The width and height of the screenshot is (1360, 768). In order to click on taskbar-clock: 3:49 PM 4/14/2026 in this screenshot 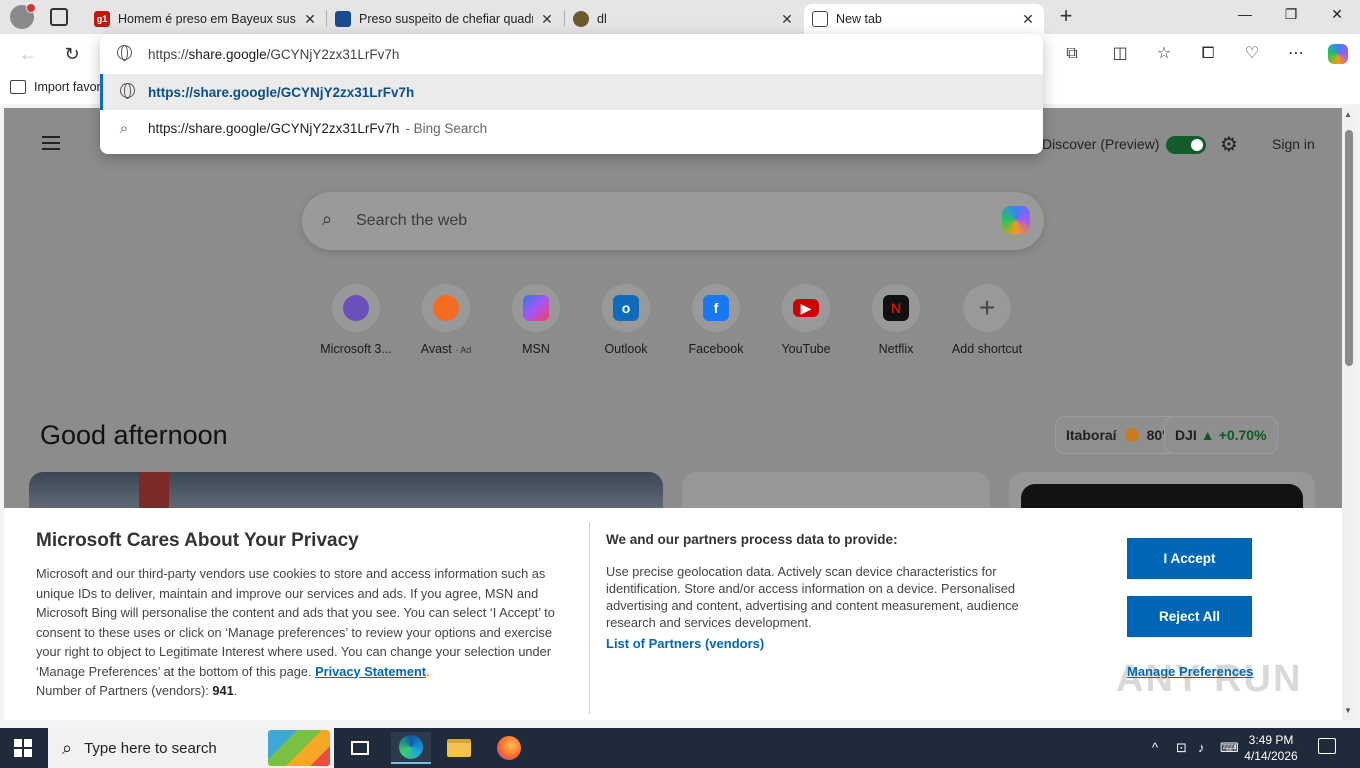, I will do `click(1271, 748)`.